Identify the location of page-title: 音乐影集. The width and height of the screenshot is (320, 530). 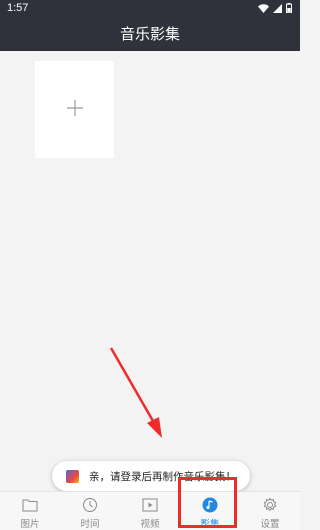
(149, 34).